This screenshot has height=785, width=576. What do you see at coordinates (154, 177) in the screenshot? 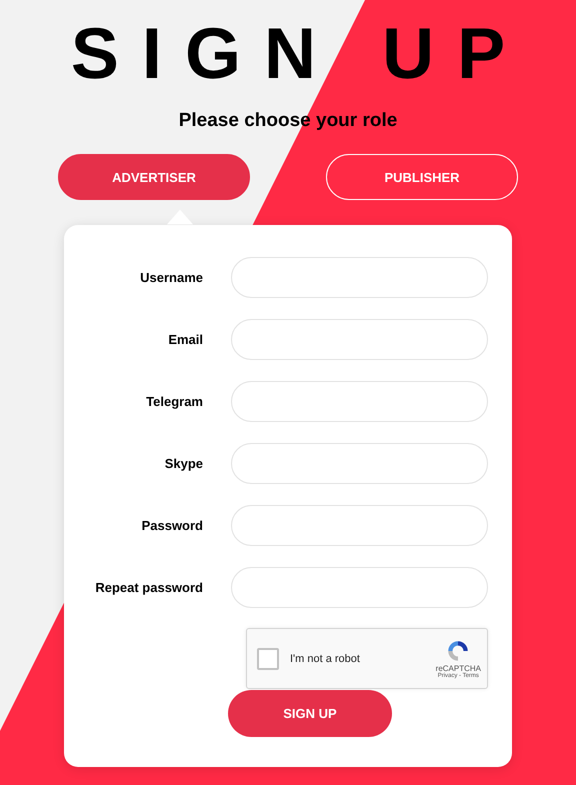
I see `role-button: ADVERTISER` at bounding box center [154, 177].